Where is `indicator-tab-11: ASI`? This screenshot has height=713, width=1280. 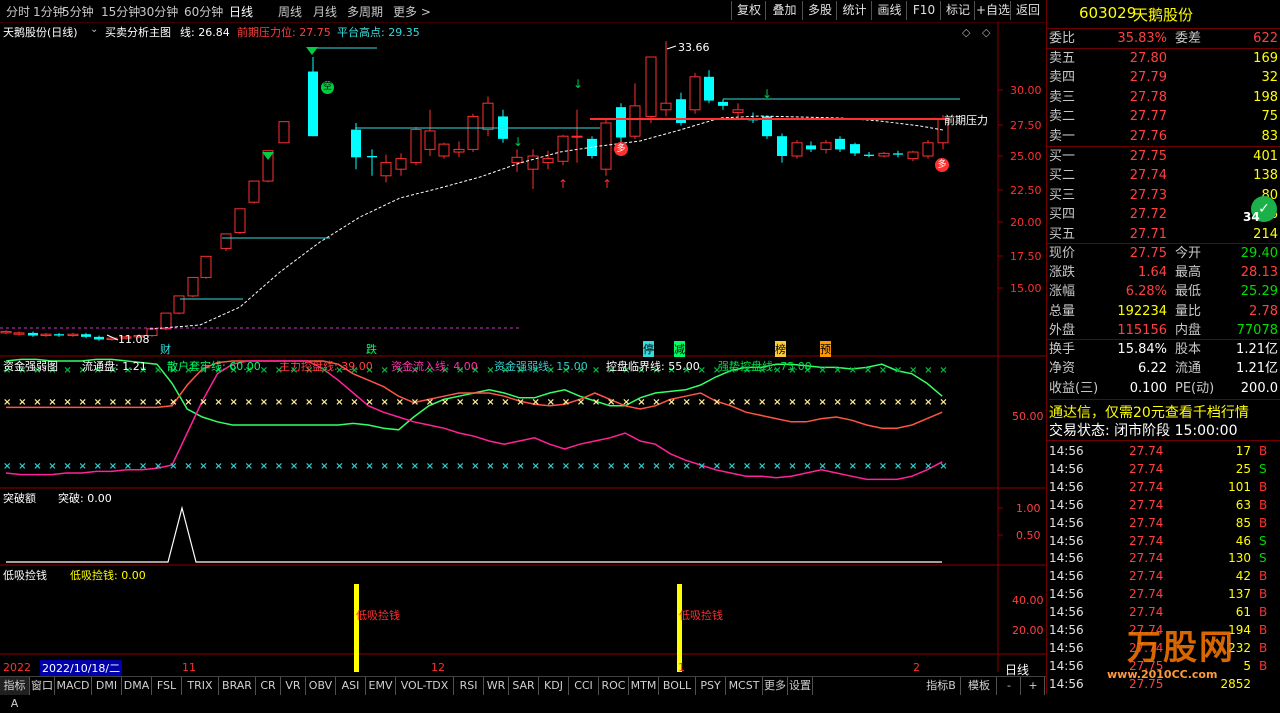 indicator-tab-11: ASI is located at coordinates (351, 686).